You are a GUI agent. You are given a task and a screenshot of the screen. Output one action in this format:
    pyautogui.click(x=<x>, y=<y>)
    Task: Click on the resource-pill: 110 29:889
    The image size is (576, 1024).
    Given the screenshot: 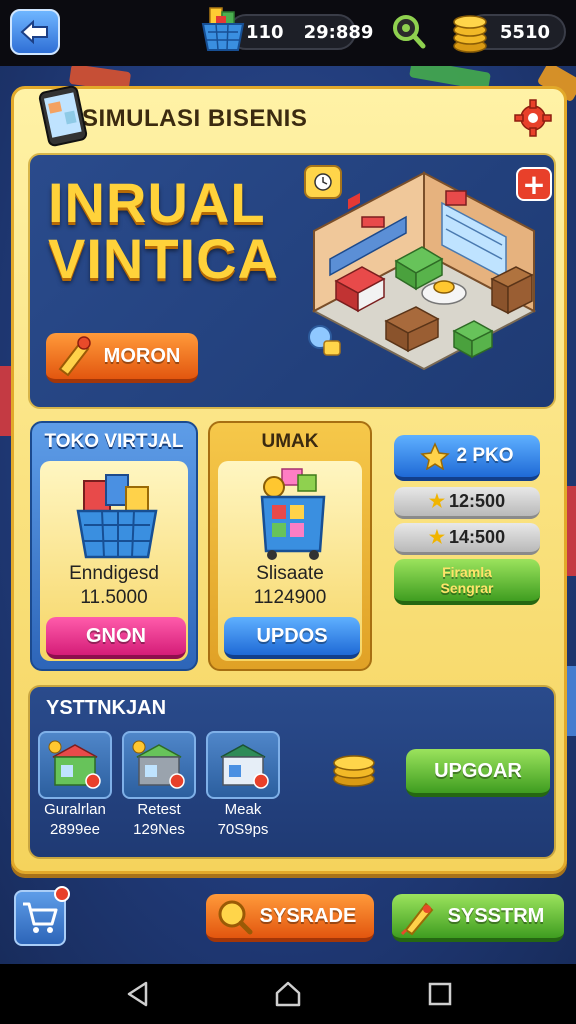 What is the action you would take?
    pyautogui.click(x=300, y=32)
    